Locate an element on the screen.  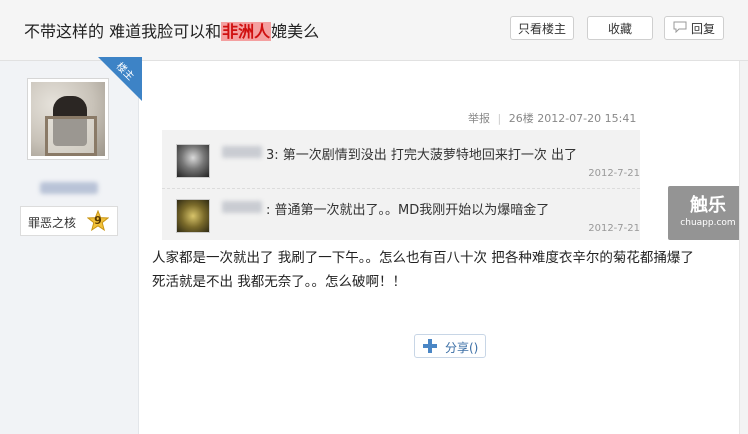
report-link: 举报 is located at coordinates (479, 118).